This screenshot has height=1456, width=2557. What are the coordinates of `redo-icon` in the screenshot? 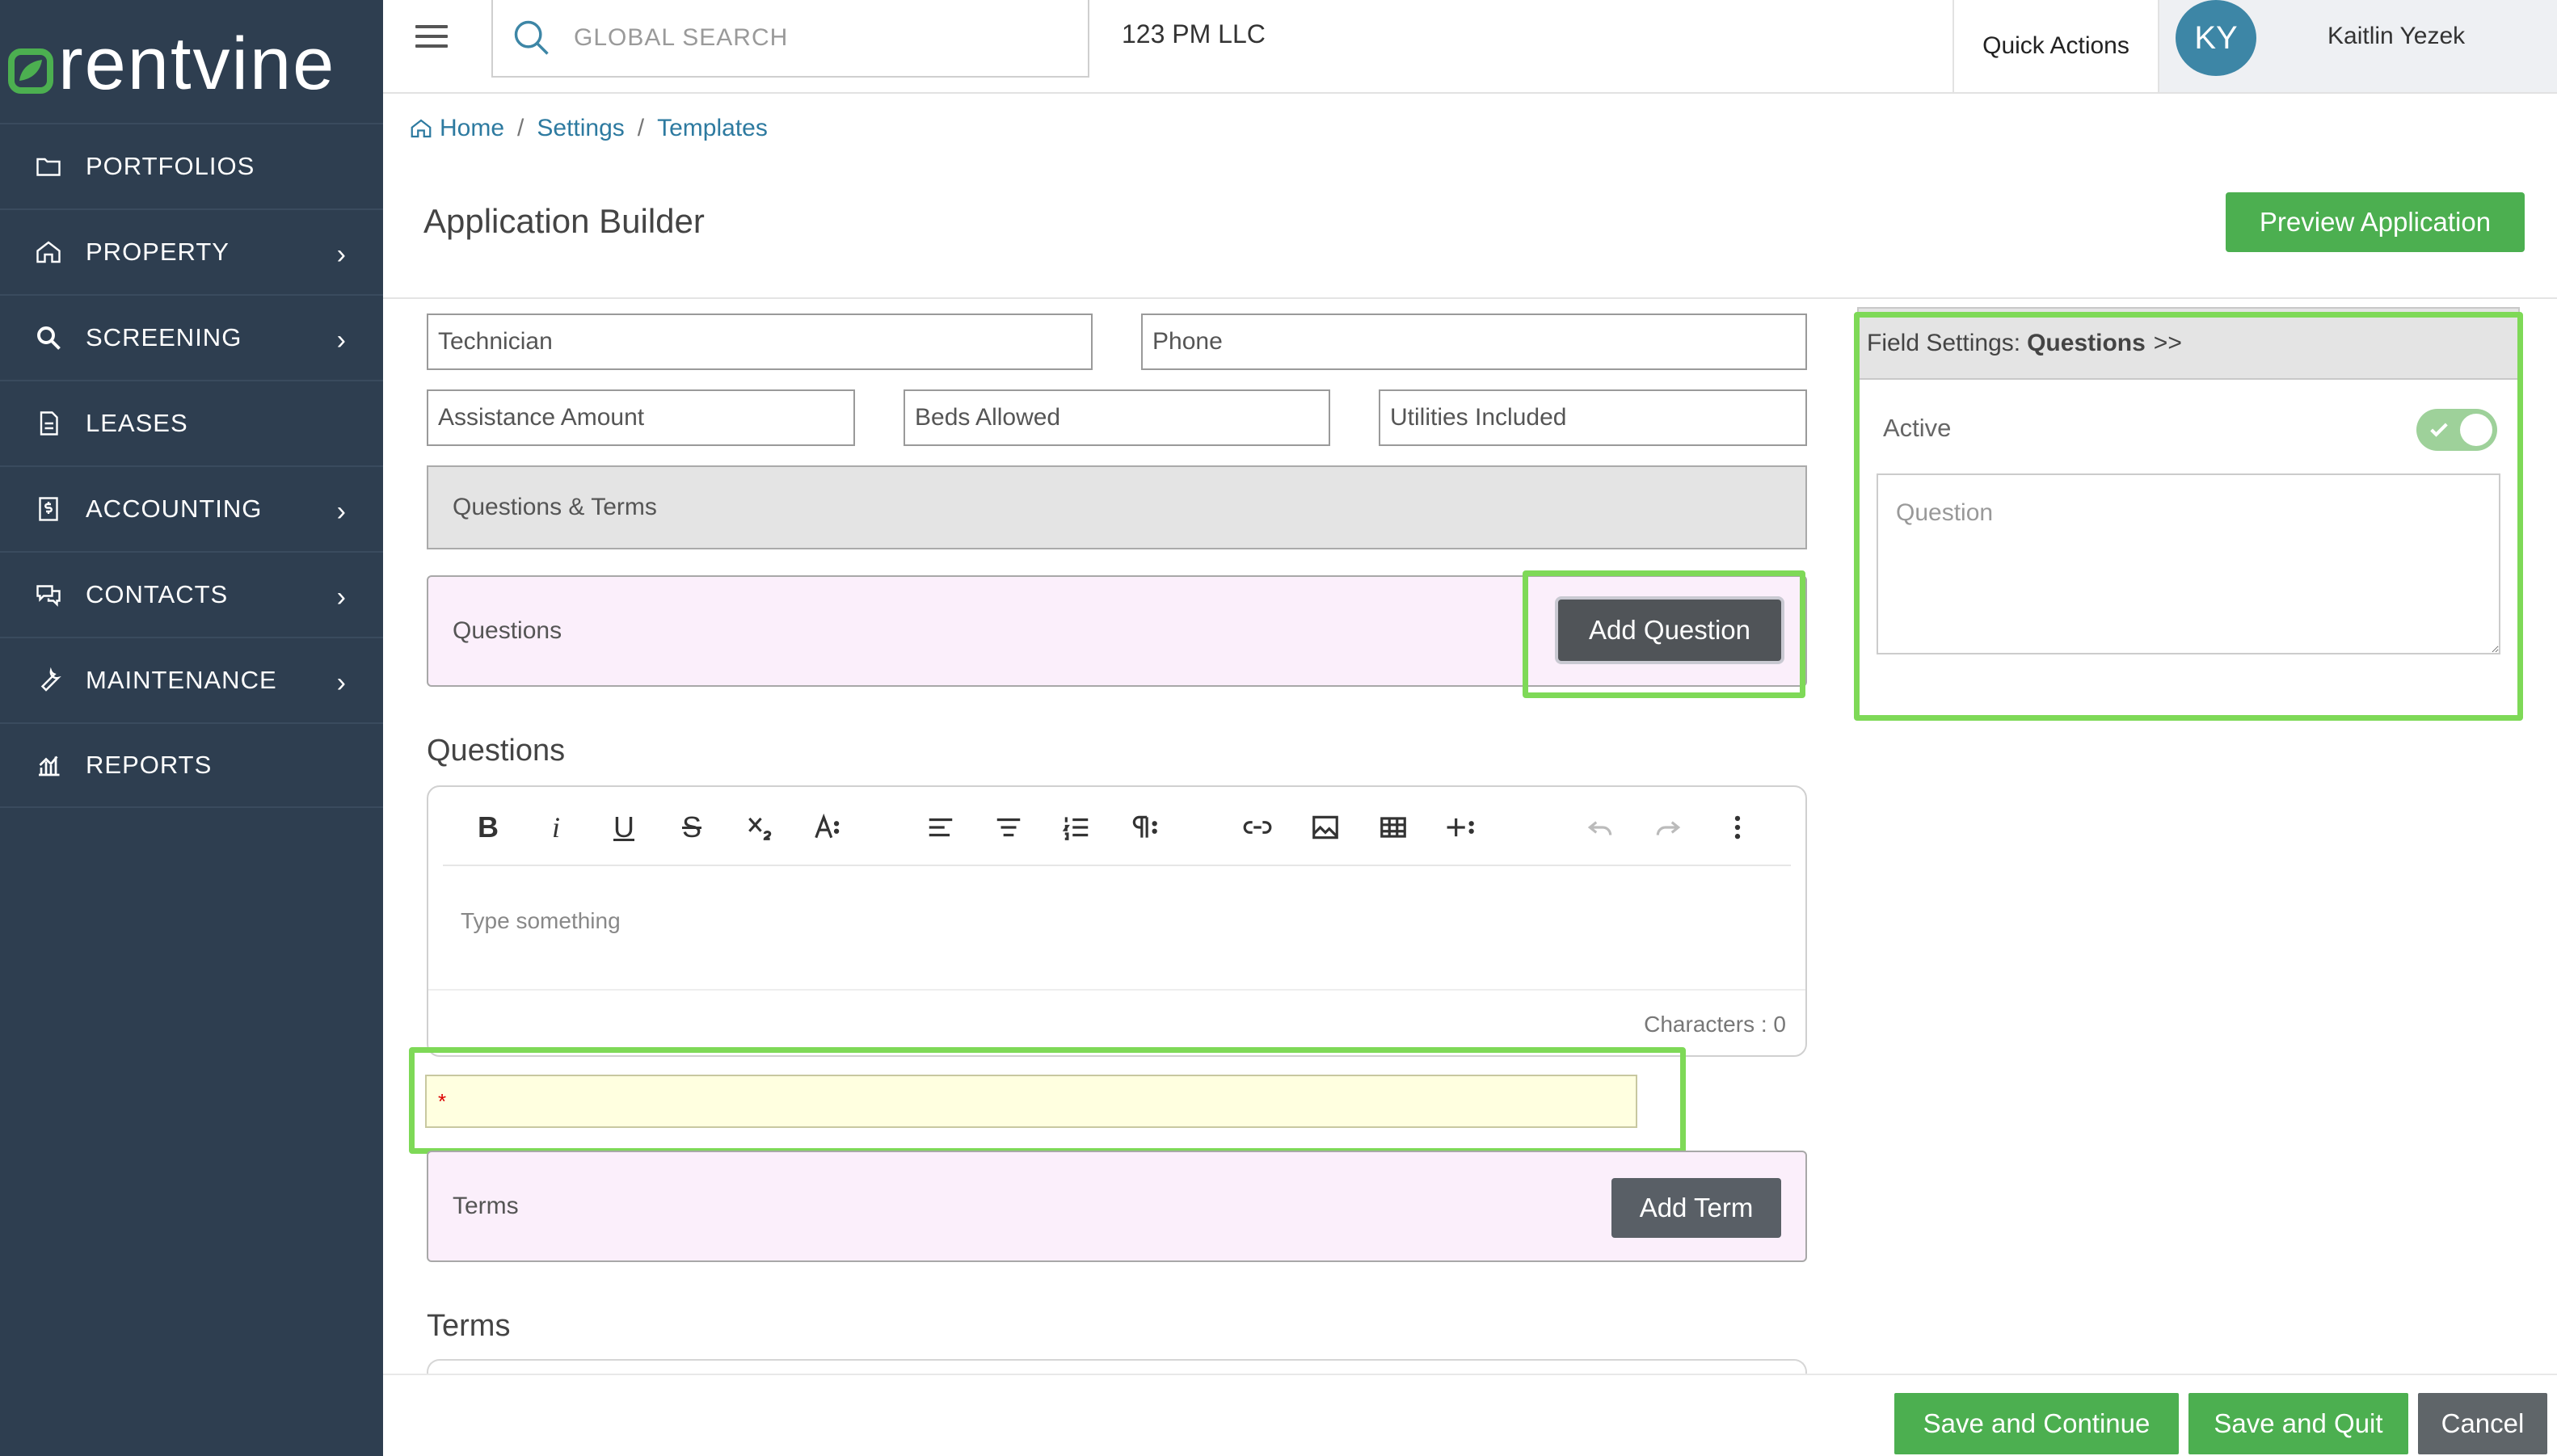 It's located at (1668, 827).